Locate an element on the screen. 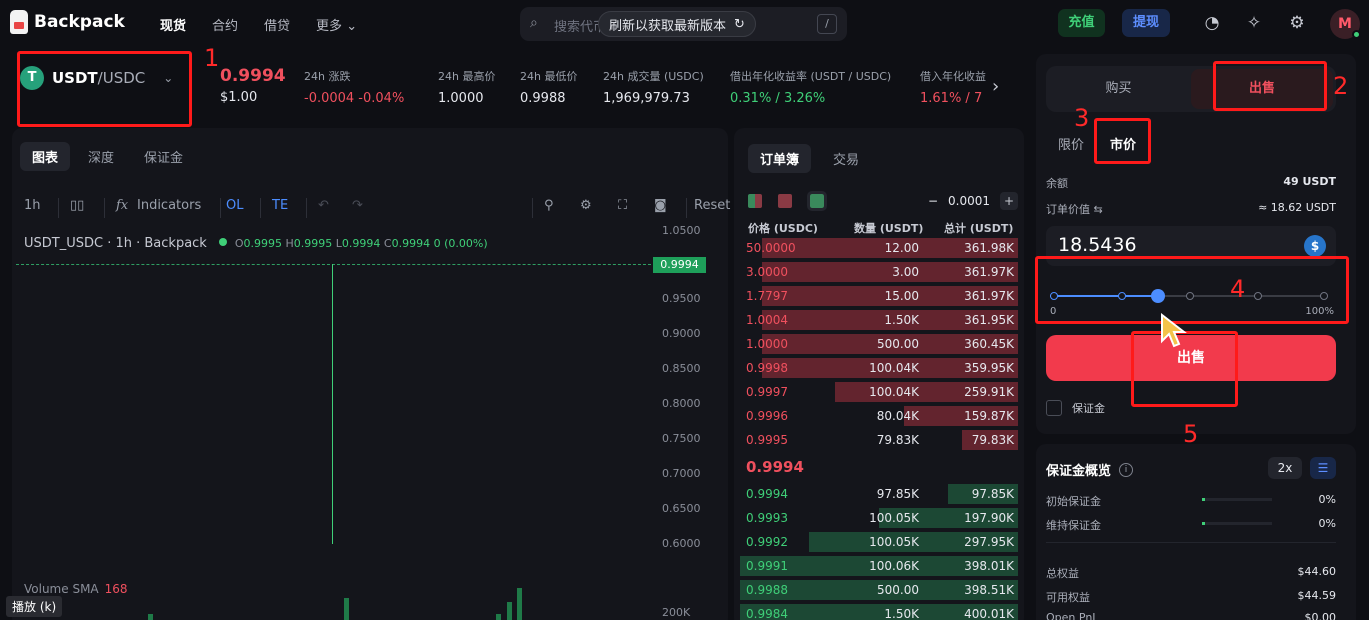 The image size is (1369, 620). portfolio-pie-icon: ◔ is located at coordinates (1212, 23).